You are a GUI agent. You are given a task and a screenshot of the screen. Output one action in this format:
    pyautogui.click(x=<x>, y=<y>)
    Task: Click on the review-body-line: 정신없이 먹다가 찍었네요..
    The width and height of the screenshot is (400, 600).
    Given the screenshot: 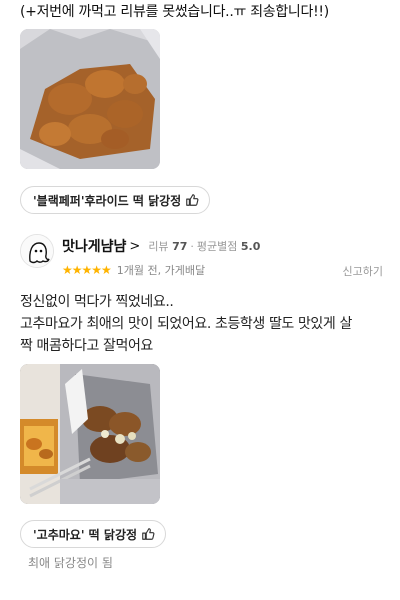 What is the action you would take?
    pyautogui.click(x=97, y=302)
    